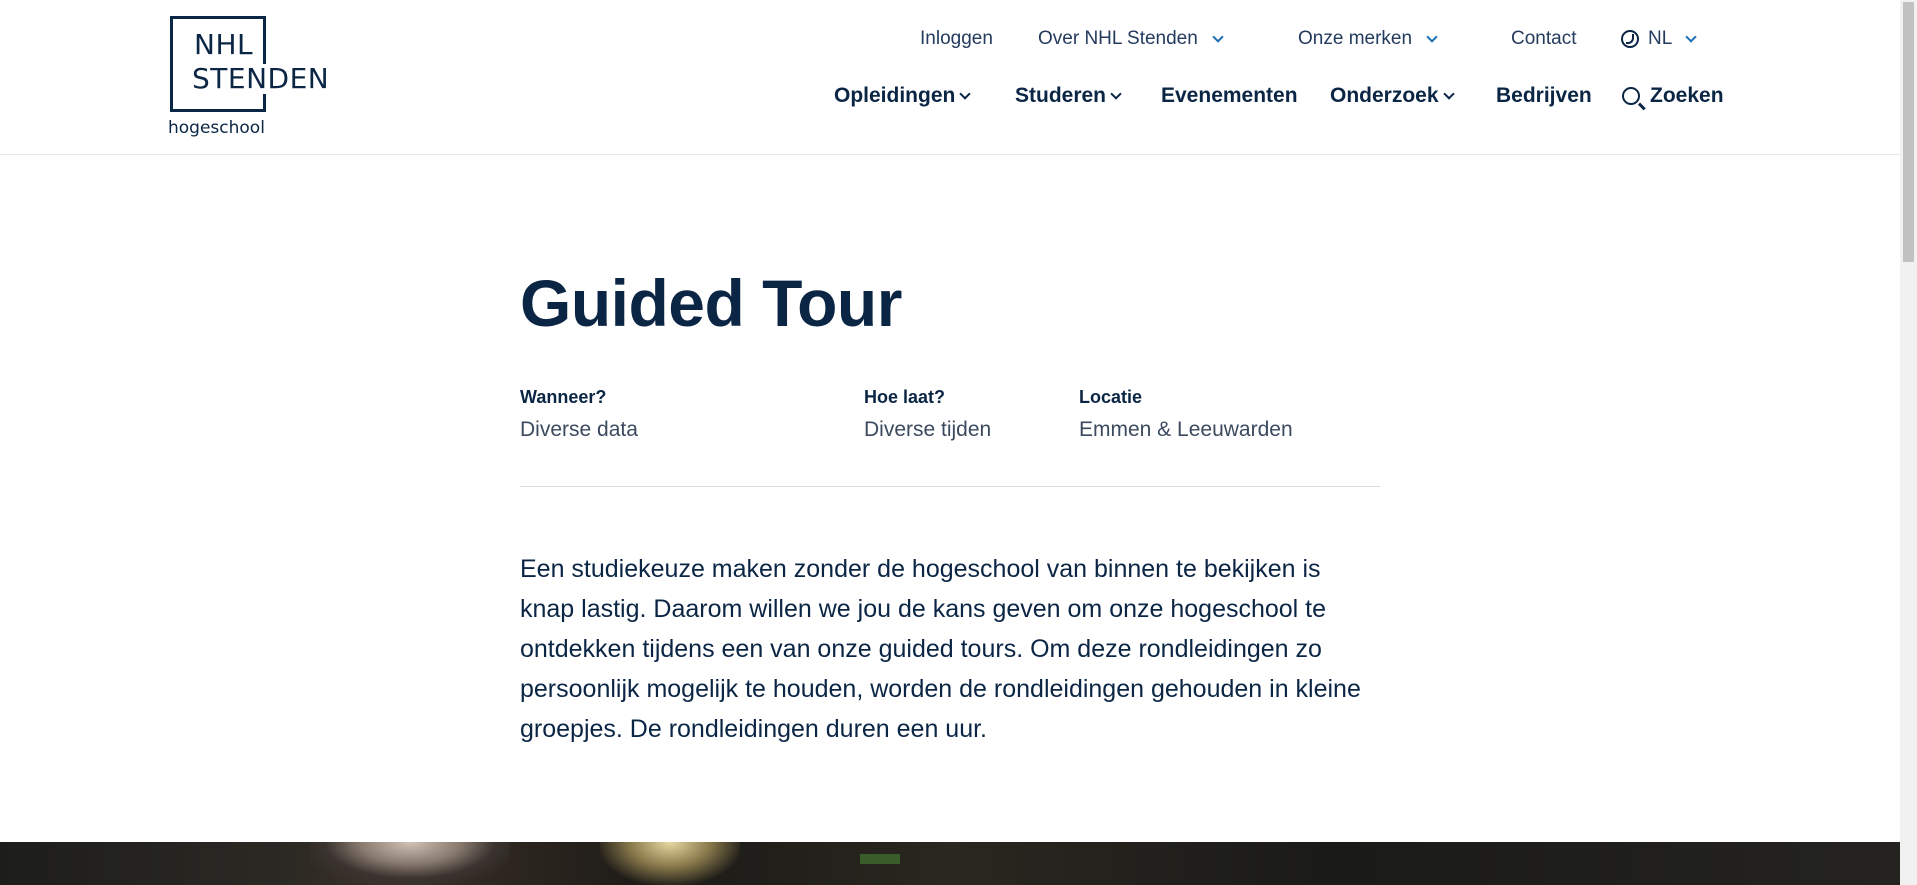 The width and height of the screenshot is (1917, 885). I want to click on scrollbar-thumb, so click(1908, 132).